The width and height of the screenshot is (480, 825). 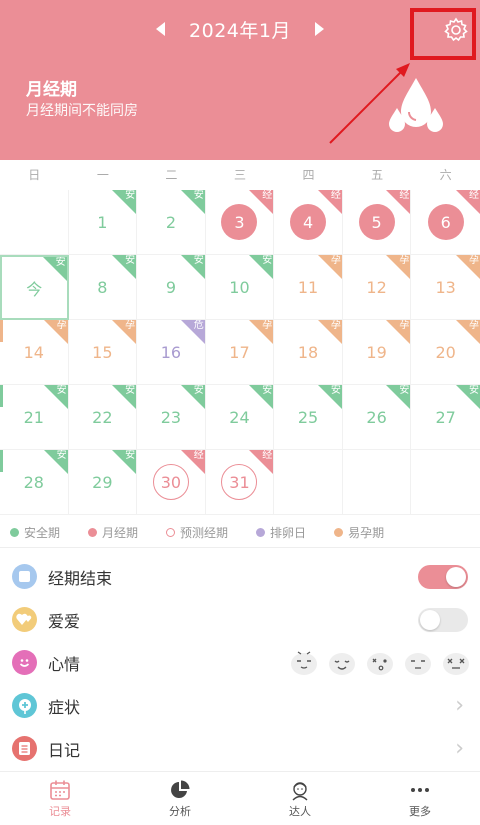 I want to click on love-toggle, so click(x=443, y=619).